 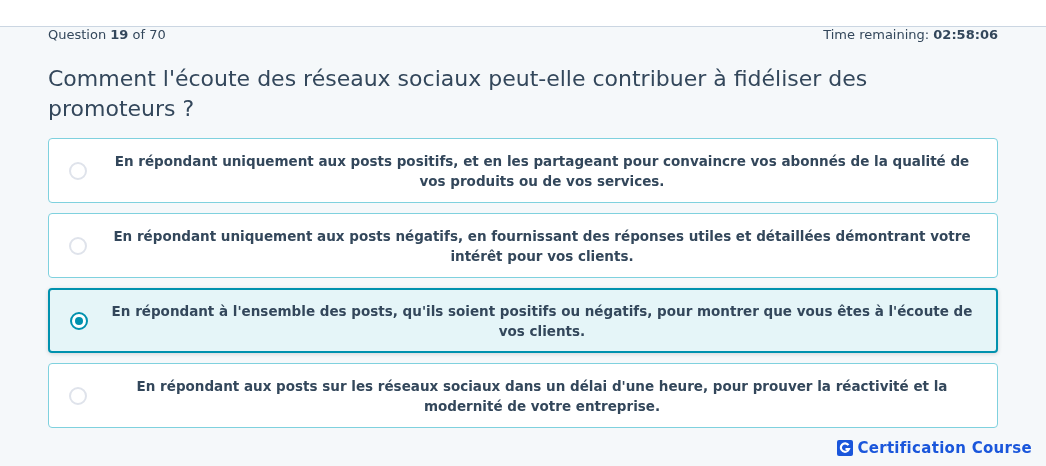 I want to click on brand-name: Certification Course, so click(x=944, y=448).